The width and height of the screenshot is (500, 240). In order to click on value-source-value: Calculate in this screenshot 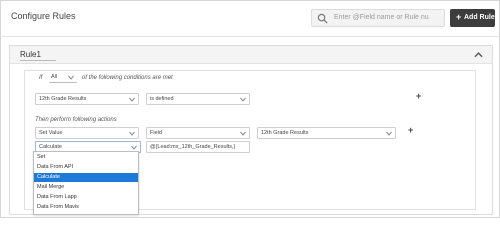, I will do `click(50, 147)`.